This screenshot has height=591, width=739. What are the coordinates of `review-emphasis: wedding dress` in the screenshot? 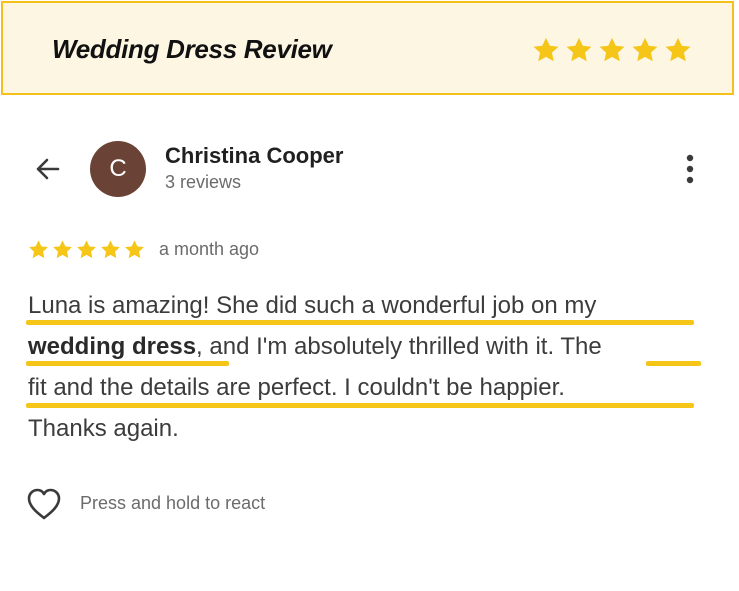 It's located at (112, 346).